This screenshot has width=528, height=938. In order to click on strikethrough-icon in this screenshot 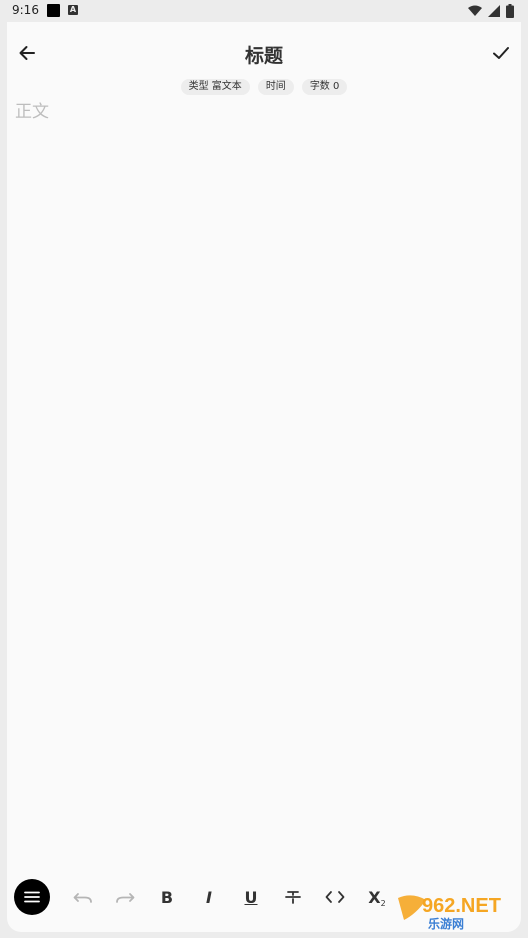, I will do `click(293, 897)`.